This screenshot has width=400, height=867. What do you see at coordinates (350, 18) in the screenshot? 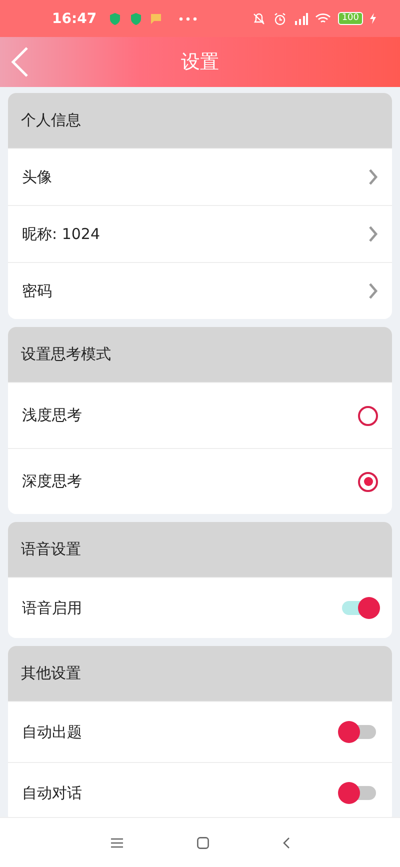
I see `battery-level: 100` at bounding box center [350, 18].